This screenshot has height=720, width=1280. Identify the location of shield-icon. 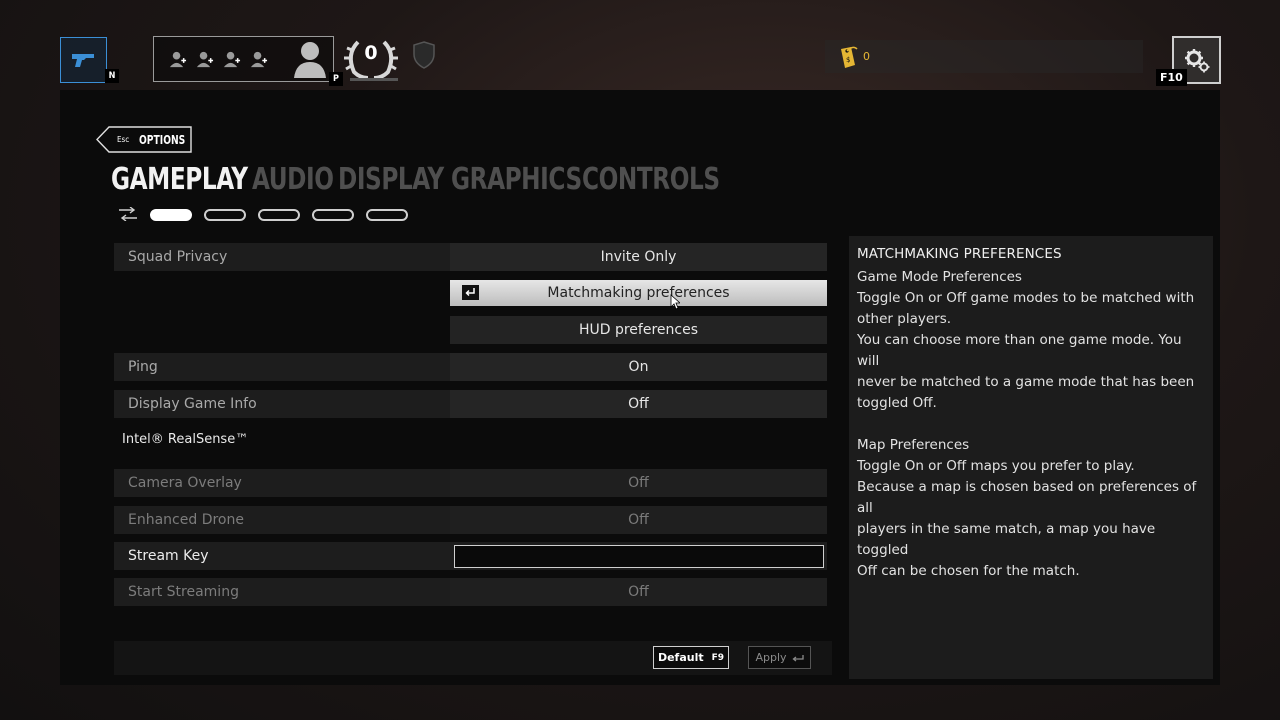
(424, 55).